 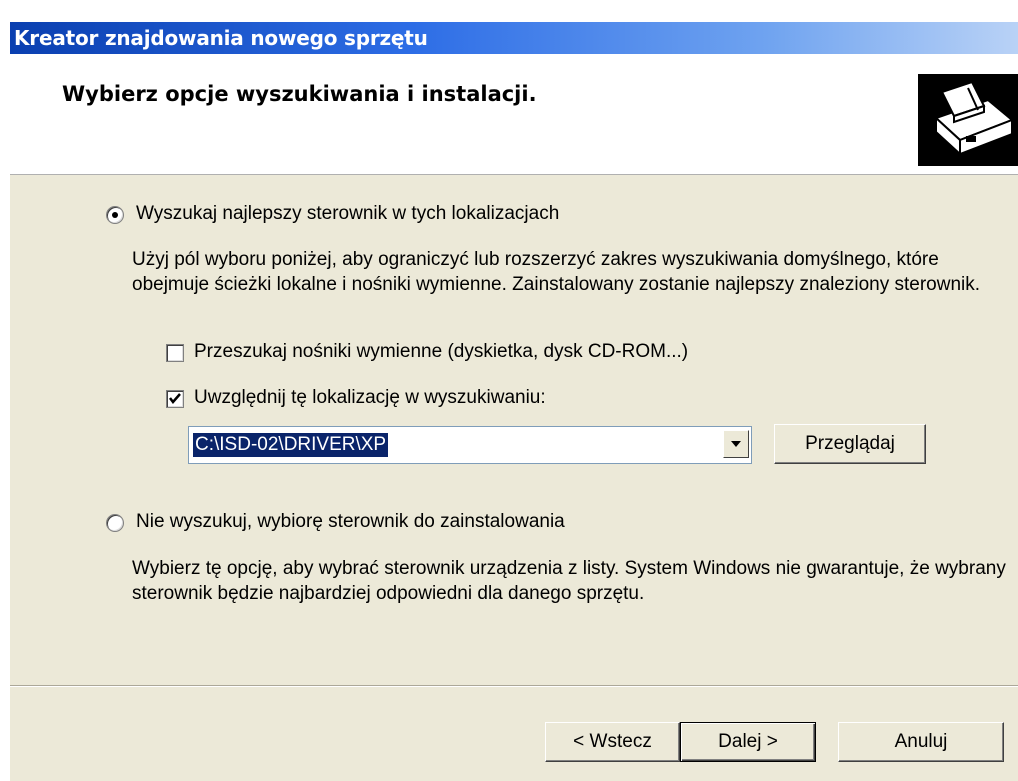 I want to click on hardware-icon, so click(x=968, y=120).